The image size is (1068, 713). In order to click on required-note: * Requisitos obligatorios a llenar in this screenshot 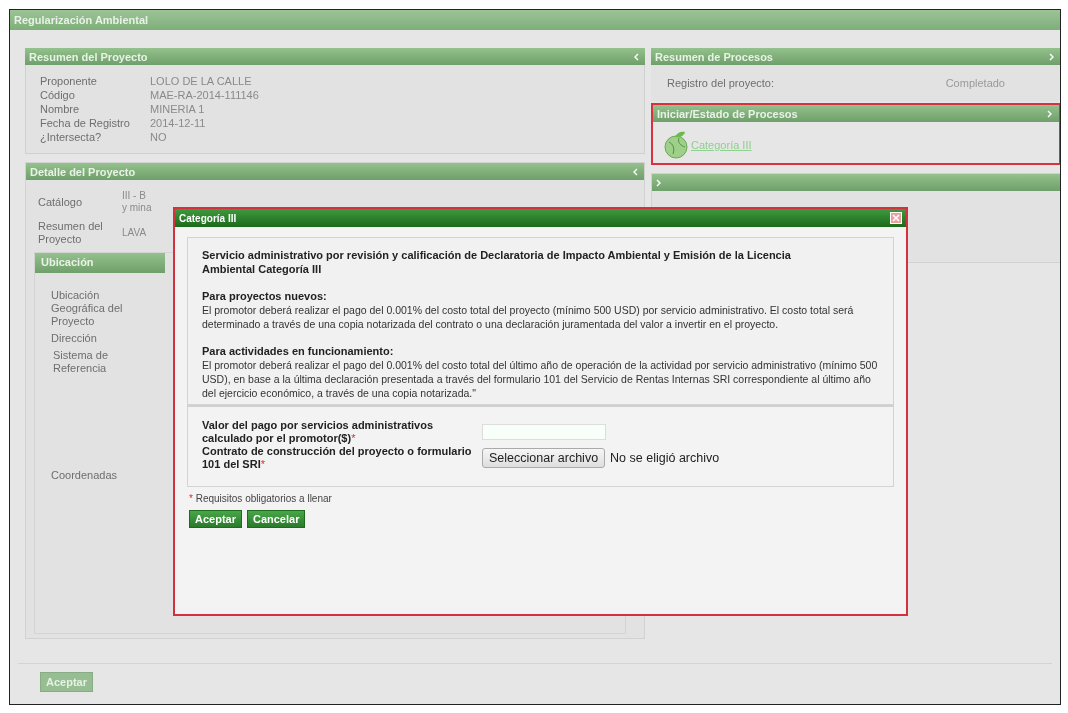, I will do `click(261, 498)`.